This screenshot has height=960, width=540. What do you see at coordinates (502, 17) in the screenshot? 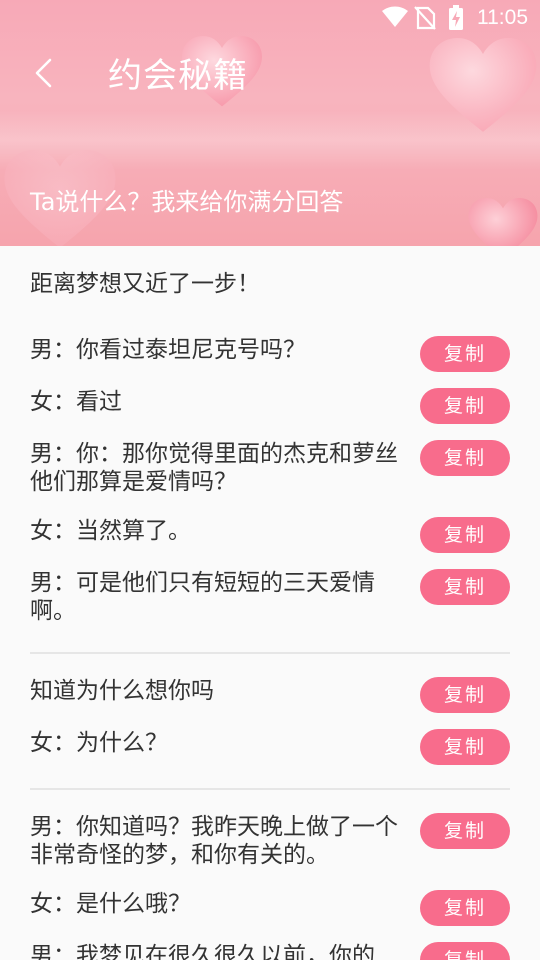
I see `status-time: 11:05` at bounding box center [502, 17].